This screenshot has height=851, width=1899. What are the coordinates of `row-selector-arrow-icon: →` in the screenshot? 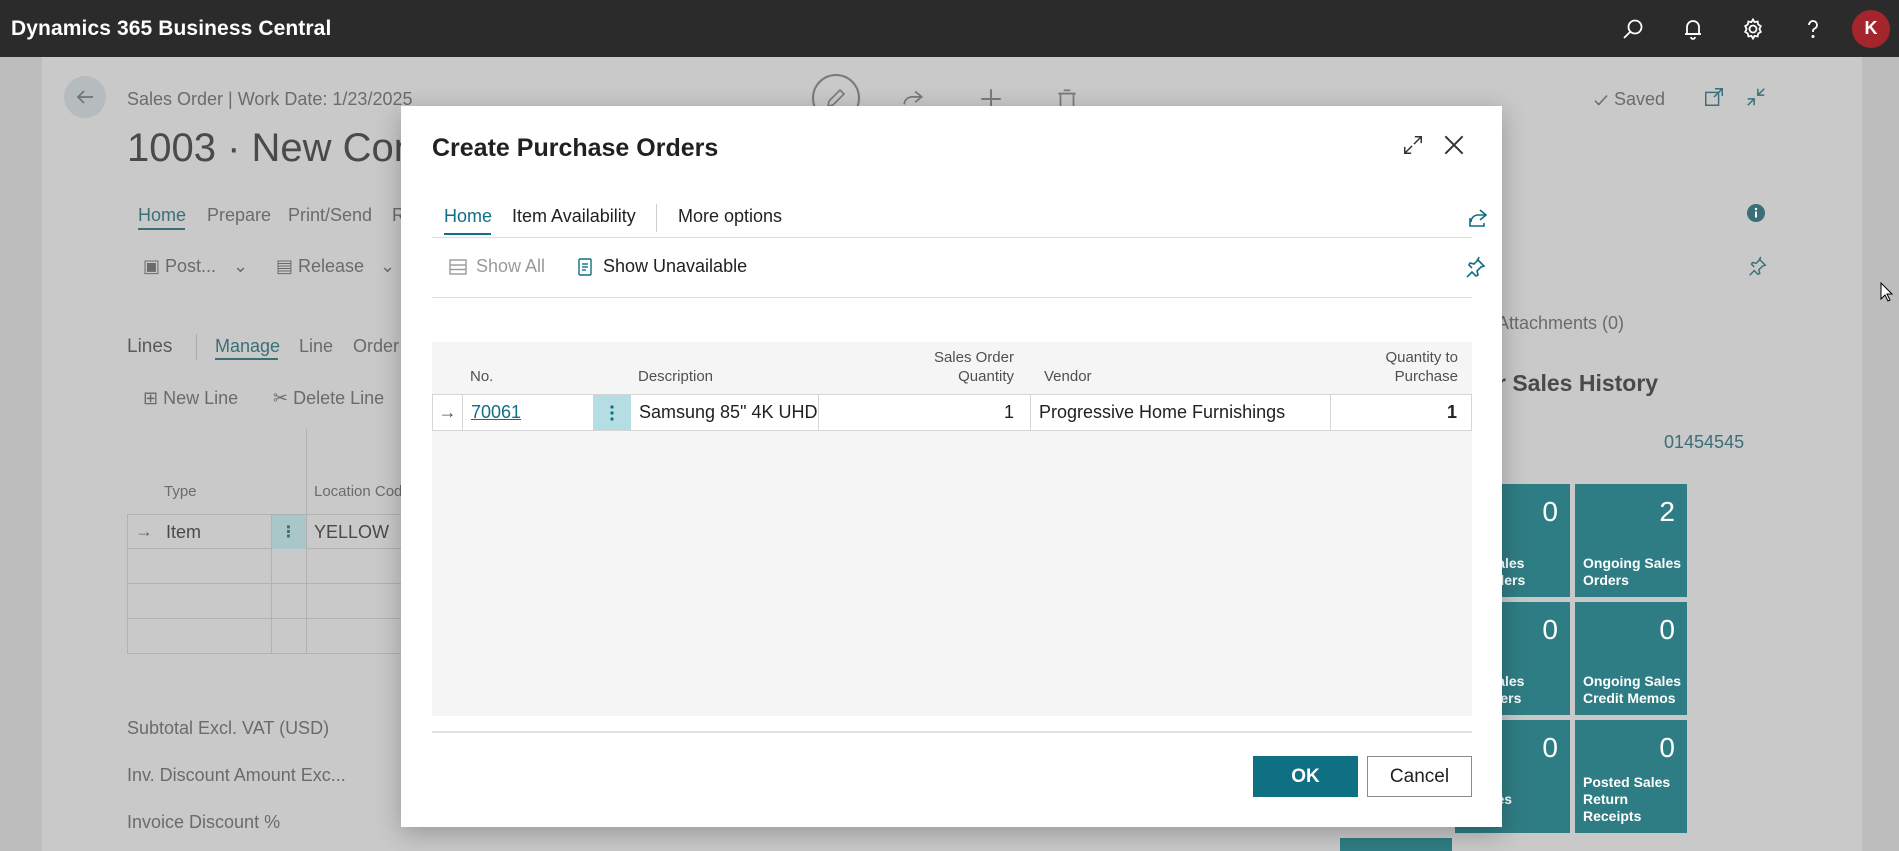 It's located at (448, 412).